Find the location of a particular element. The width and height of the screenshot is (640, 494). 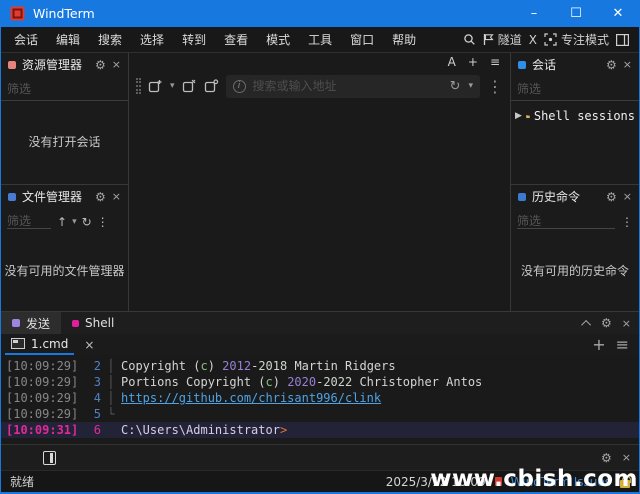

terminal-tabbar: 1.cmd × + ≡ is located at coordinates (320, 344).